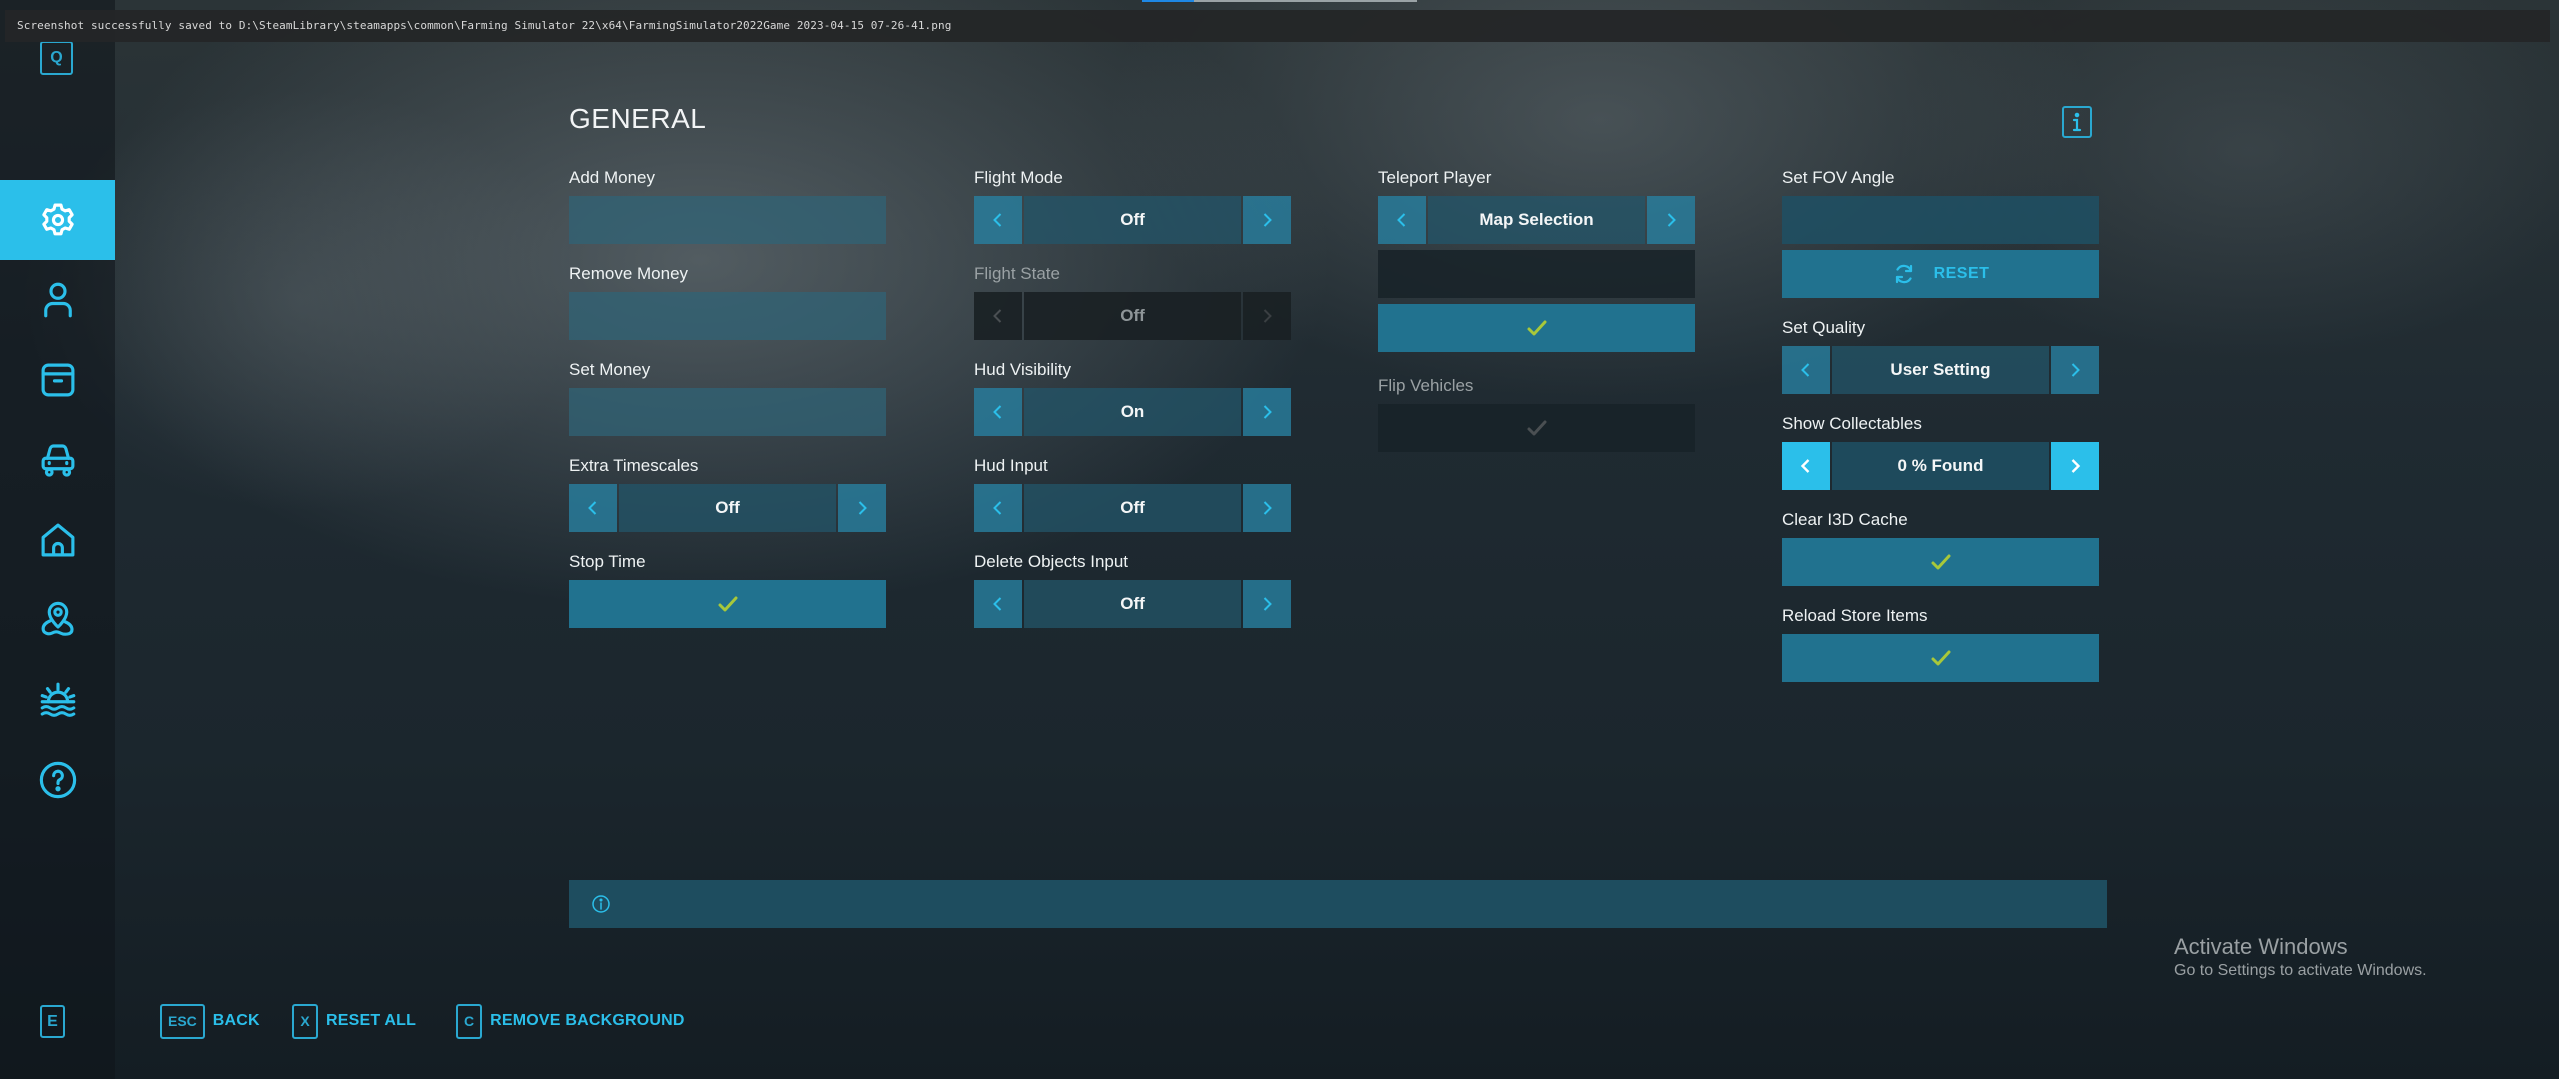  I want to click on remove-background-button: C REMOVE BACKGROUND, so click(570, 1021).